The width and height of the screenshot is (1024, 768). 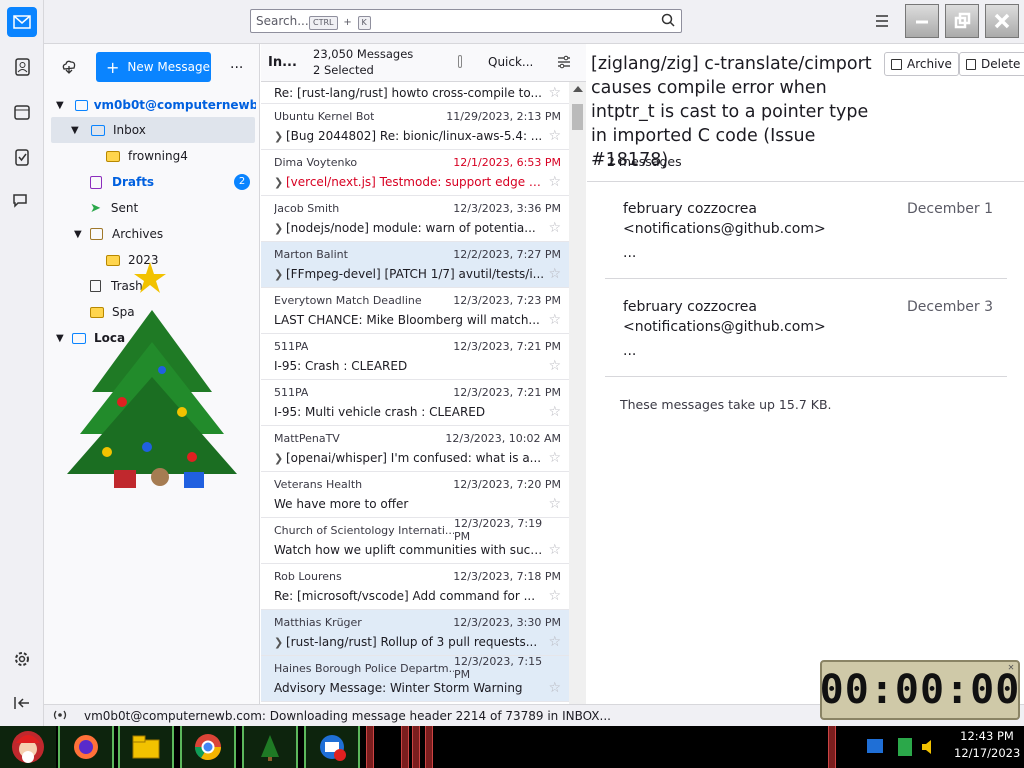 I want to click on tasks-icon, so click(x=22, y=157).